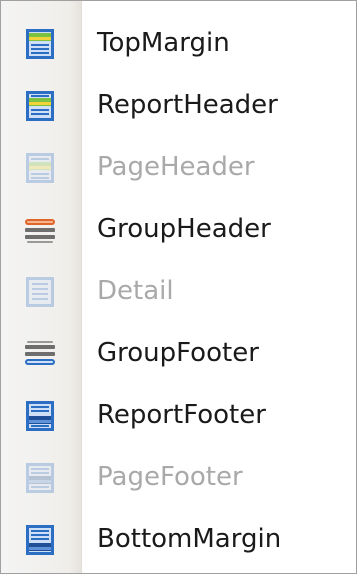 Image resolution: width=359 pixels, height=576 pixels. I want to click on menu-item-label: ReportHeader, so click(187, 105).